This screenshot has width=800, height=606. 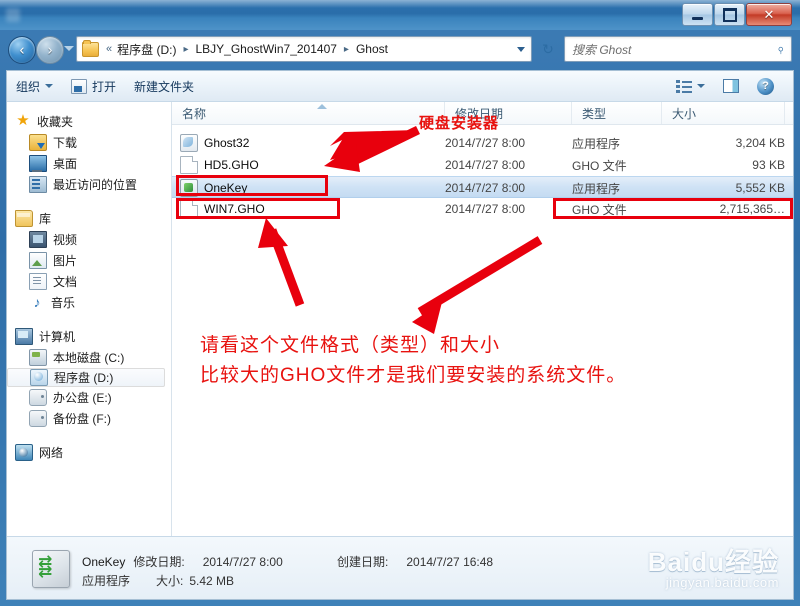 What do you see at coordinates (65, 282) in the screenshot?
I see `nav-label: 文档` at bounding box center [65, 282].